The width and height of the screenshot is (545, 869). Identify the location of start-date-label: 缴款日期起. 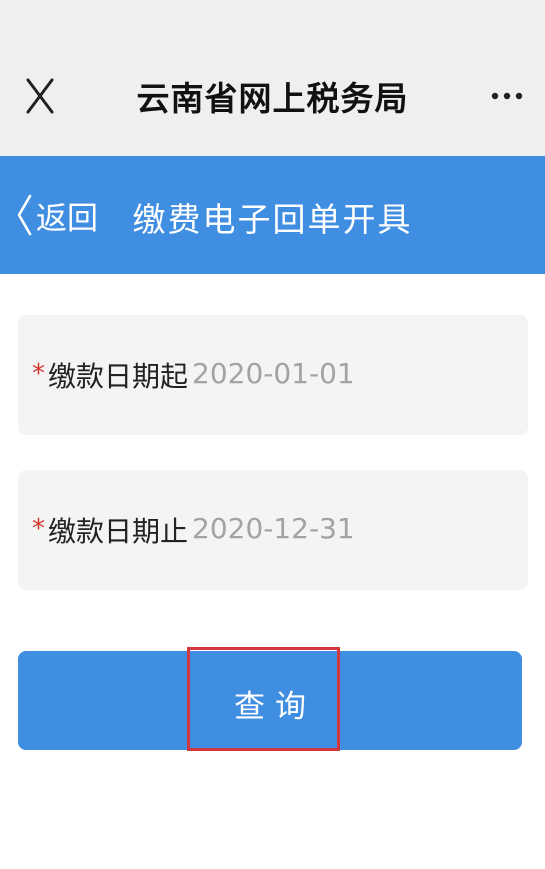
(118, 376).